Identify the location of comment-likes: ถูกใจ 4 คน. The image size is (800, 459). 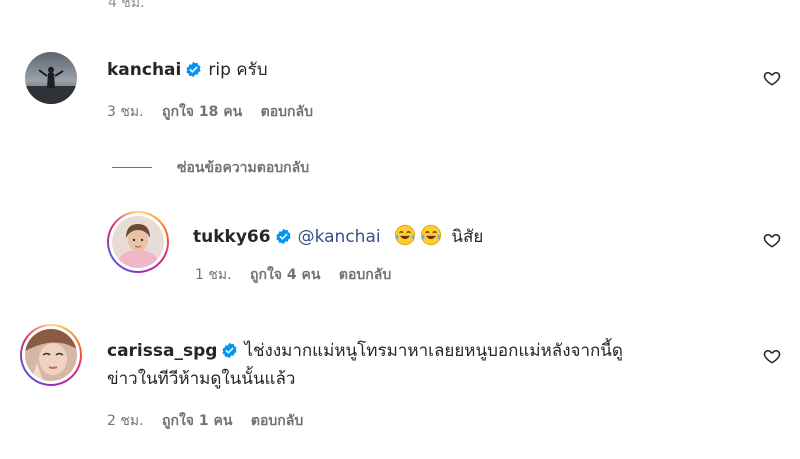
(285, 275).